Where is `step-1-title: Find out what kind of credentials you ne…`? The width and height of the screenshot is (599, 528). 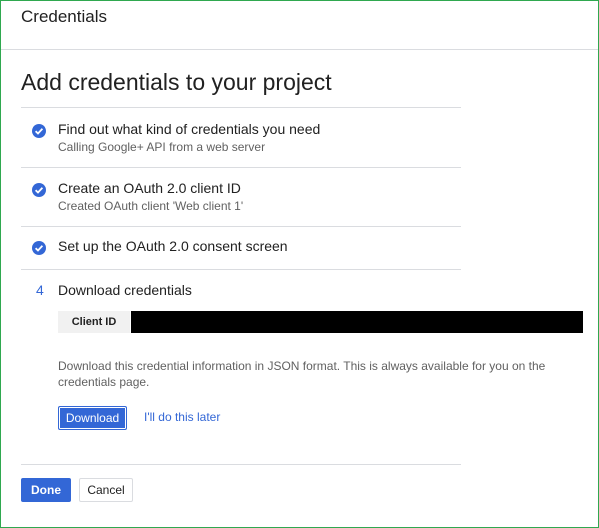 step-1-title: Find out what kind of credentials you ne… is located at coordinates (189, 129).